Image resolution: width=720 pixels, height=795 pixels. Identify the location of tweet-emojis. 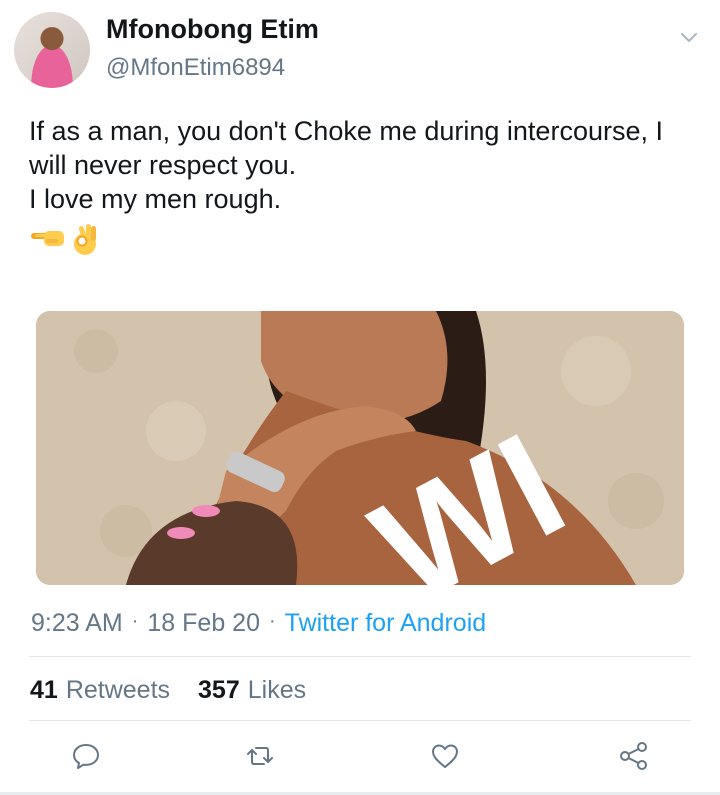
(64, 239).